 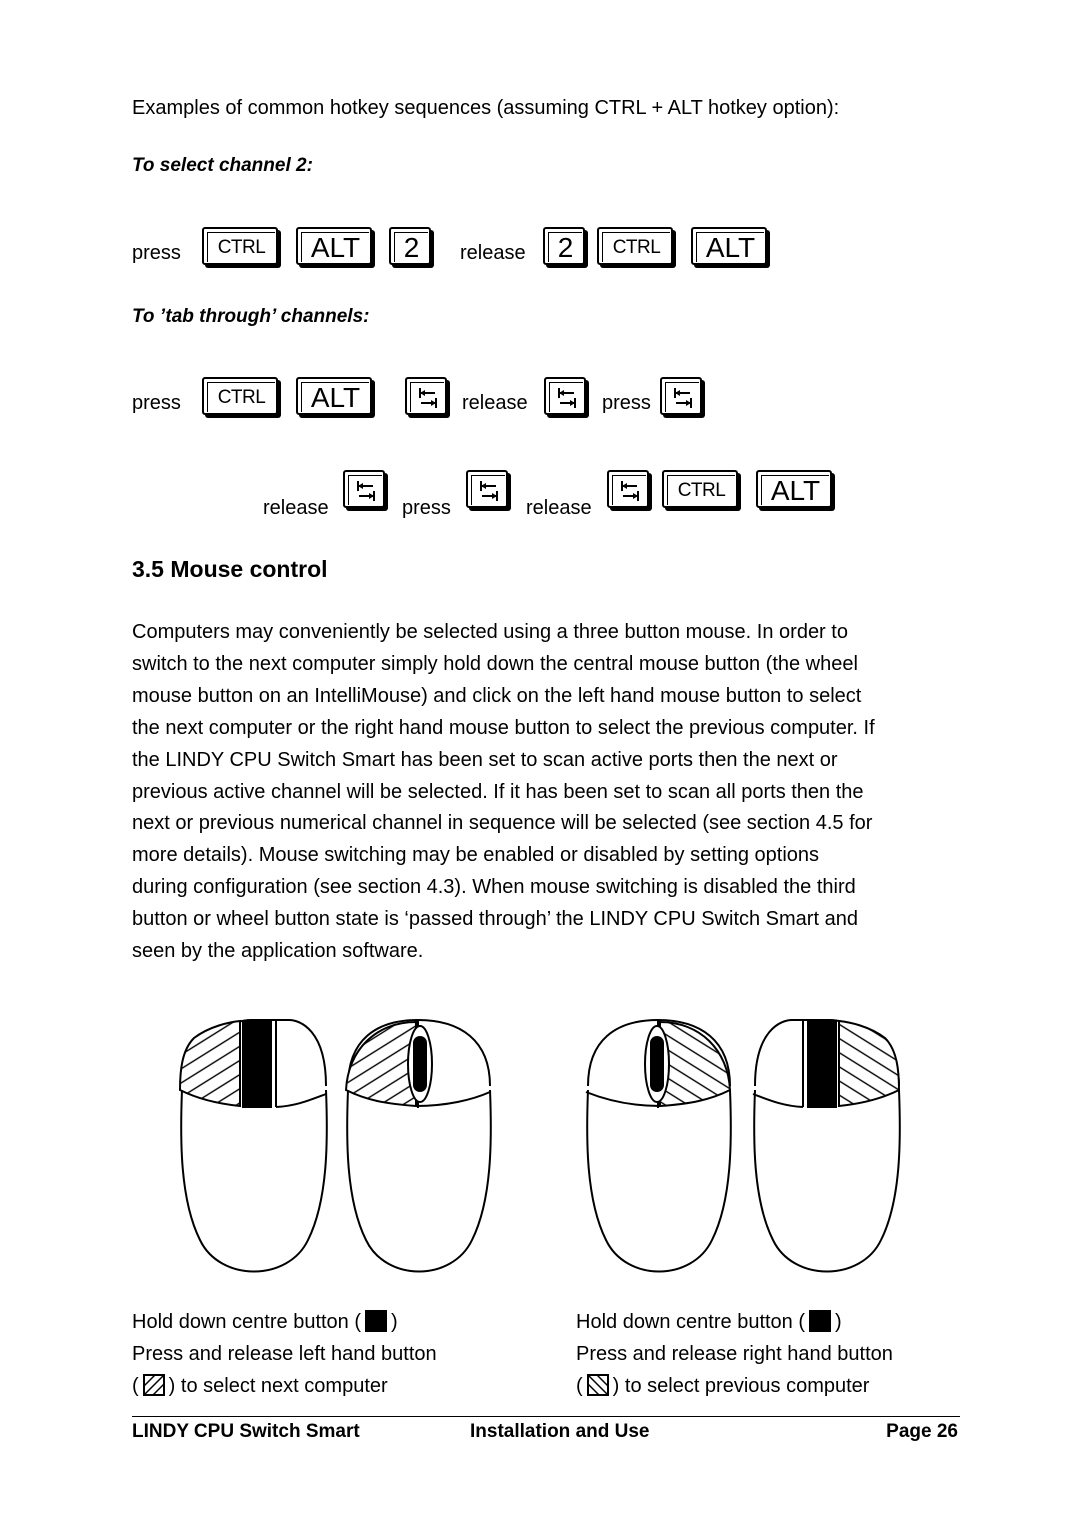 What do you see at coordinates (222, 165) in the screenshot?
I see `example1-heading: To select channel 2:` at bounding box center [222, 165].